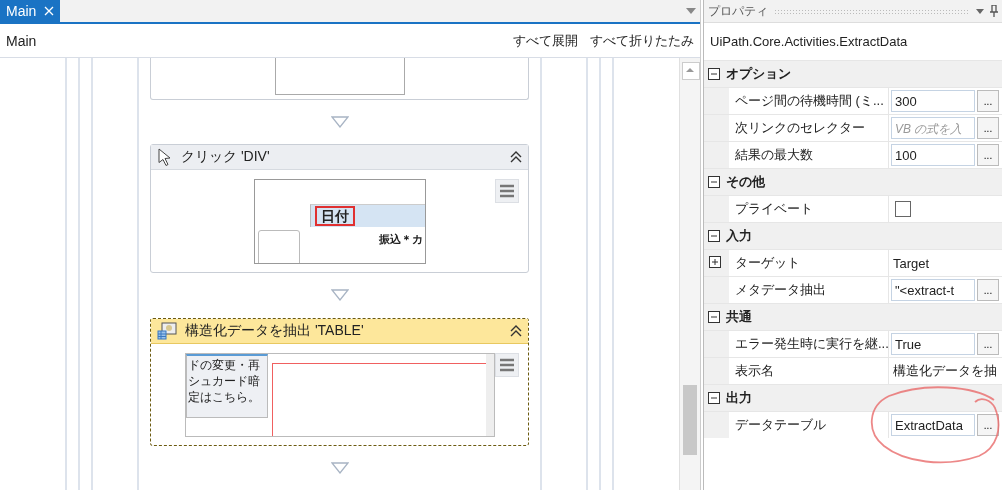 The width and height of the screenshot is (1002, 490). What do you see at coordinates (745, 182) in the screenshot?
I see `category-header: その他` at bounding box center [745, 182].